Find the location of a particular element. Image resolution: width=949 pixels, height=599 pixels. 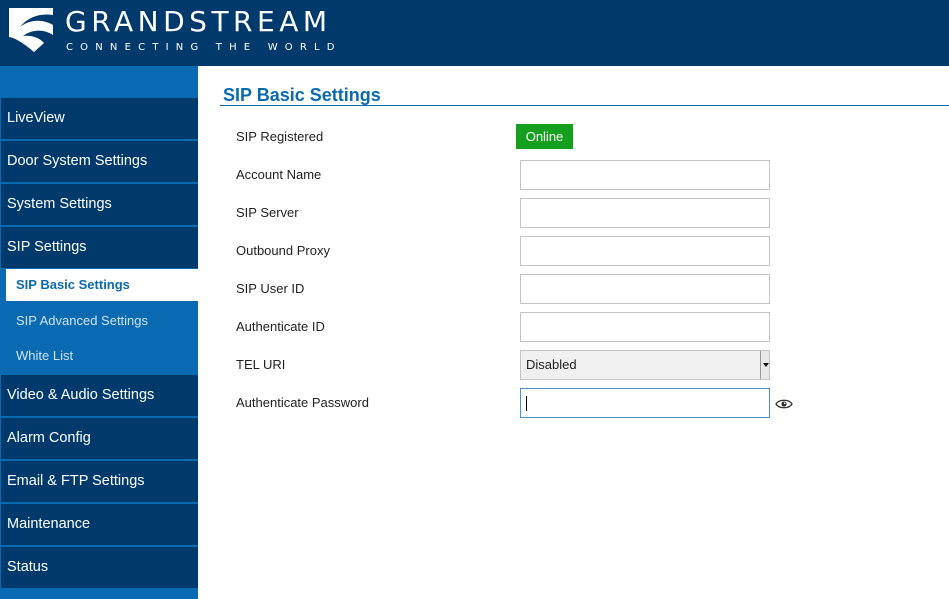

authenticate-password-label: Authenticate Password is located at coordinates (302, 402).